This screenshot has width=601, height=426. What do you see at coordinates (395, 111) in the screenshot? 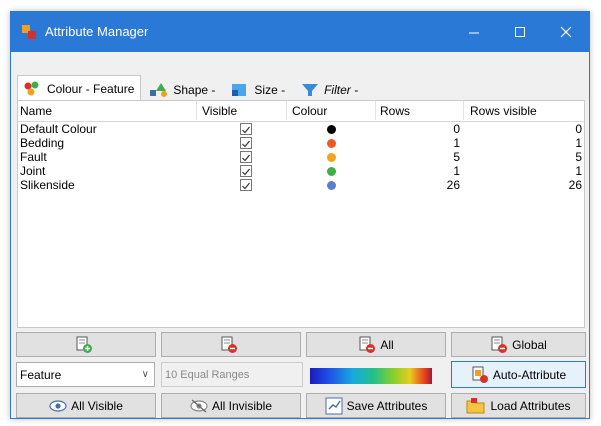
I see `column-header-rows: Rows` at bounding box center [395, 111].